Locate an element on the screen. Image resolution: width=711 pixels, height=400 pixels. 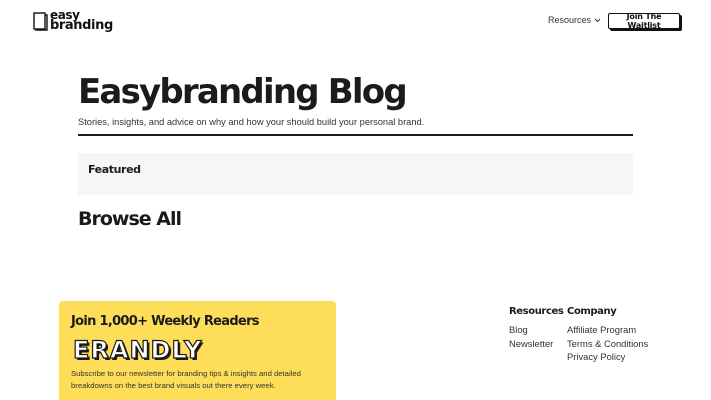
browse-all-heading: Browse All is located at coordinates (130, 219).